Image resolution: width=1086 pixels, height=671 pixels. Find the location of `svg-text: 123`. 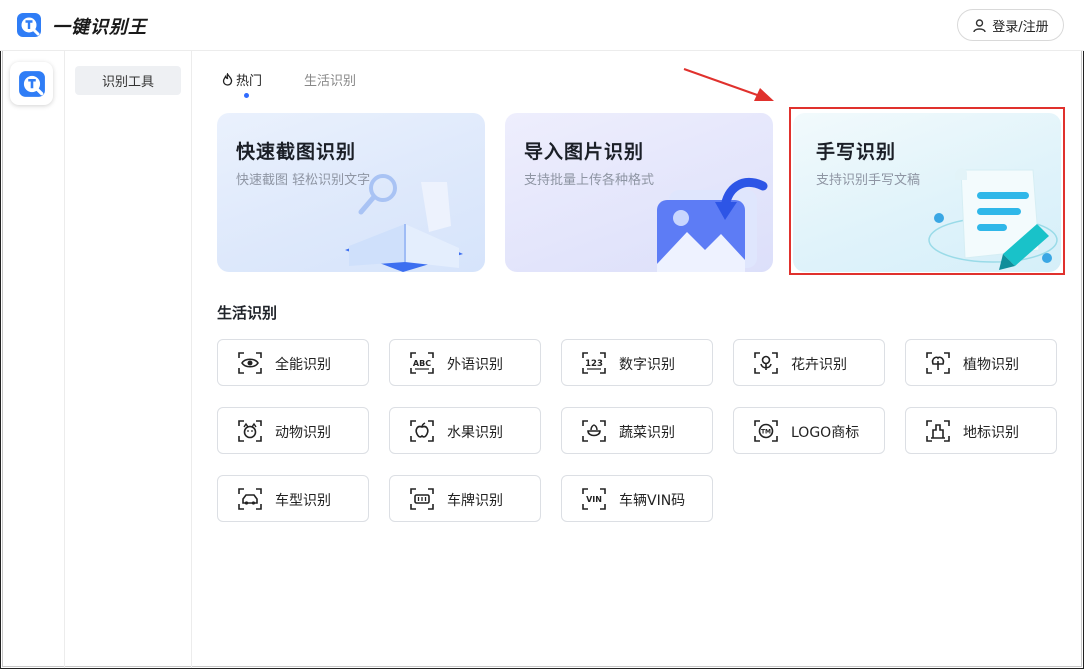

svg-text: 123 is located at coordinates (594, 364).